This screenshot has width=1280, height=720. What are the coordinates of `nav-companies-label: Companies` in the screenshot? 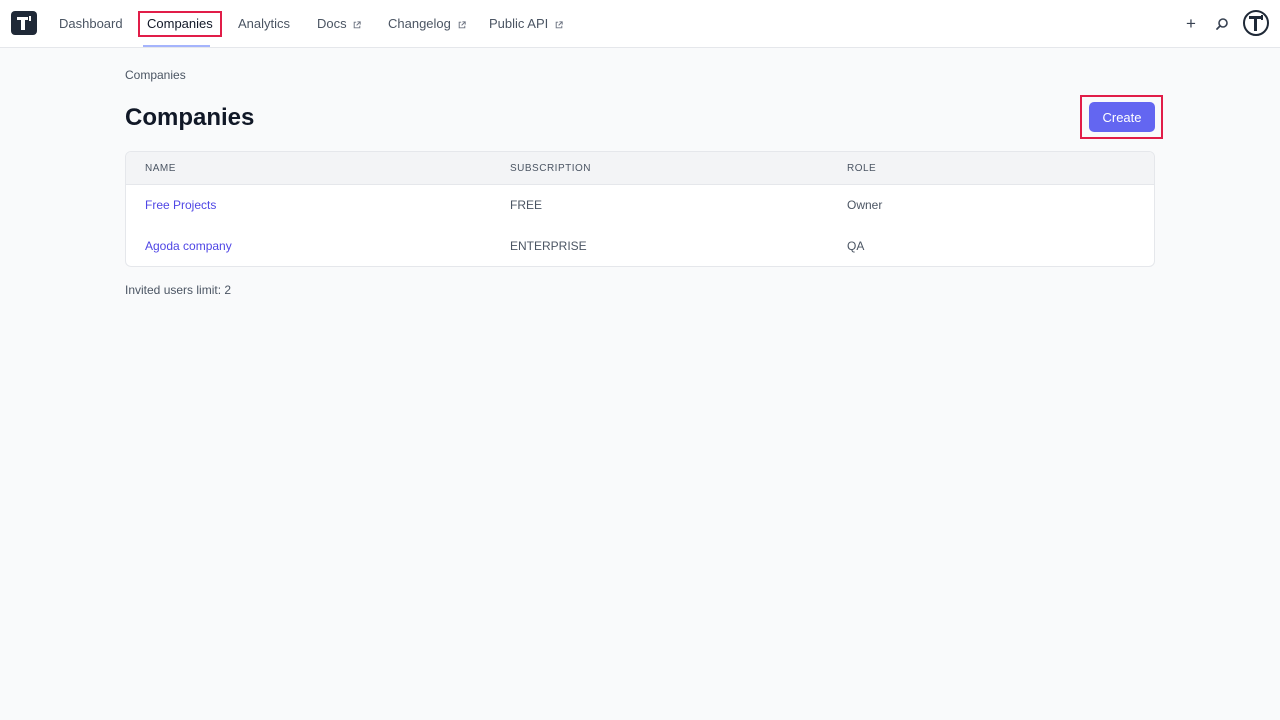 It's located at (180, 24).